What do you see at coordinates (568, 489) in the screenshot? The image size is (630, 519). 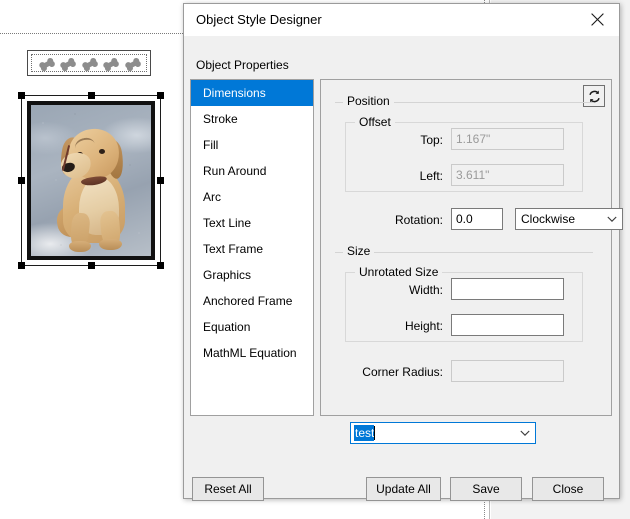 I see `close-button-bottom: Close` at bounding box center [568, 489].